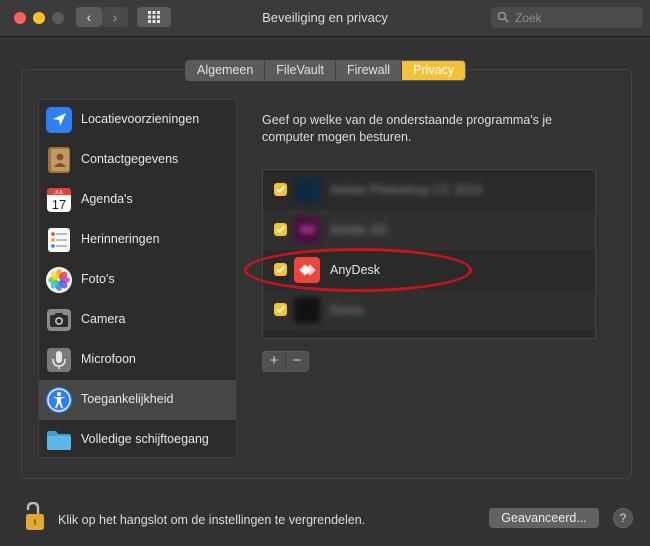 Image resolution: width=650 pixels, height=546 pixels. Describe the element at coordinates (59, 440) in the screenshot. I see `folder-icon` at that location.